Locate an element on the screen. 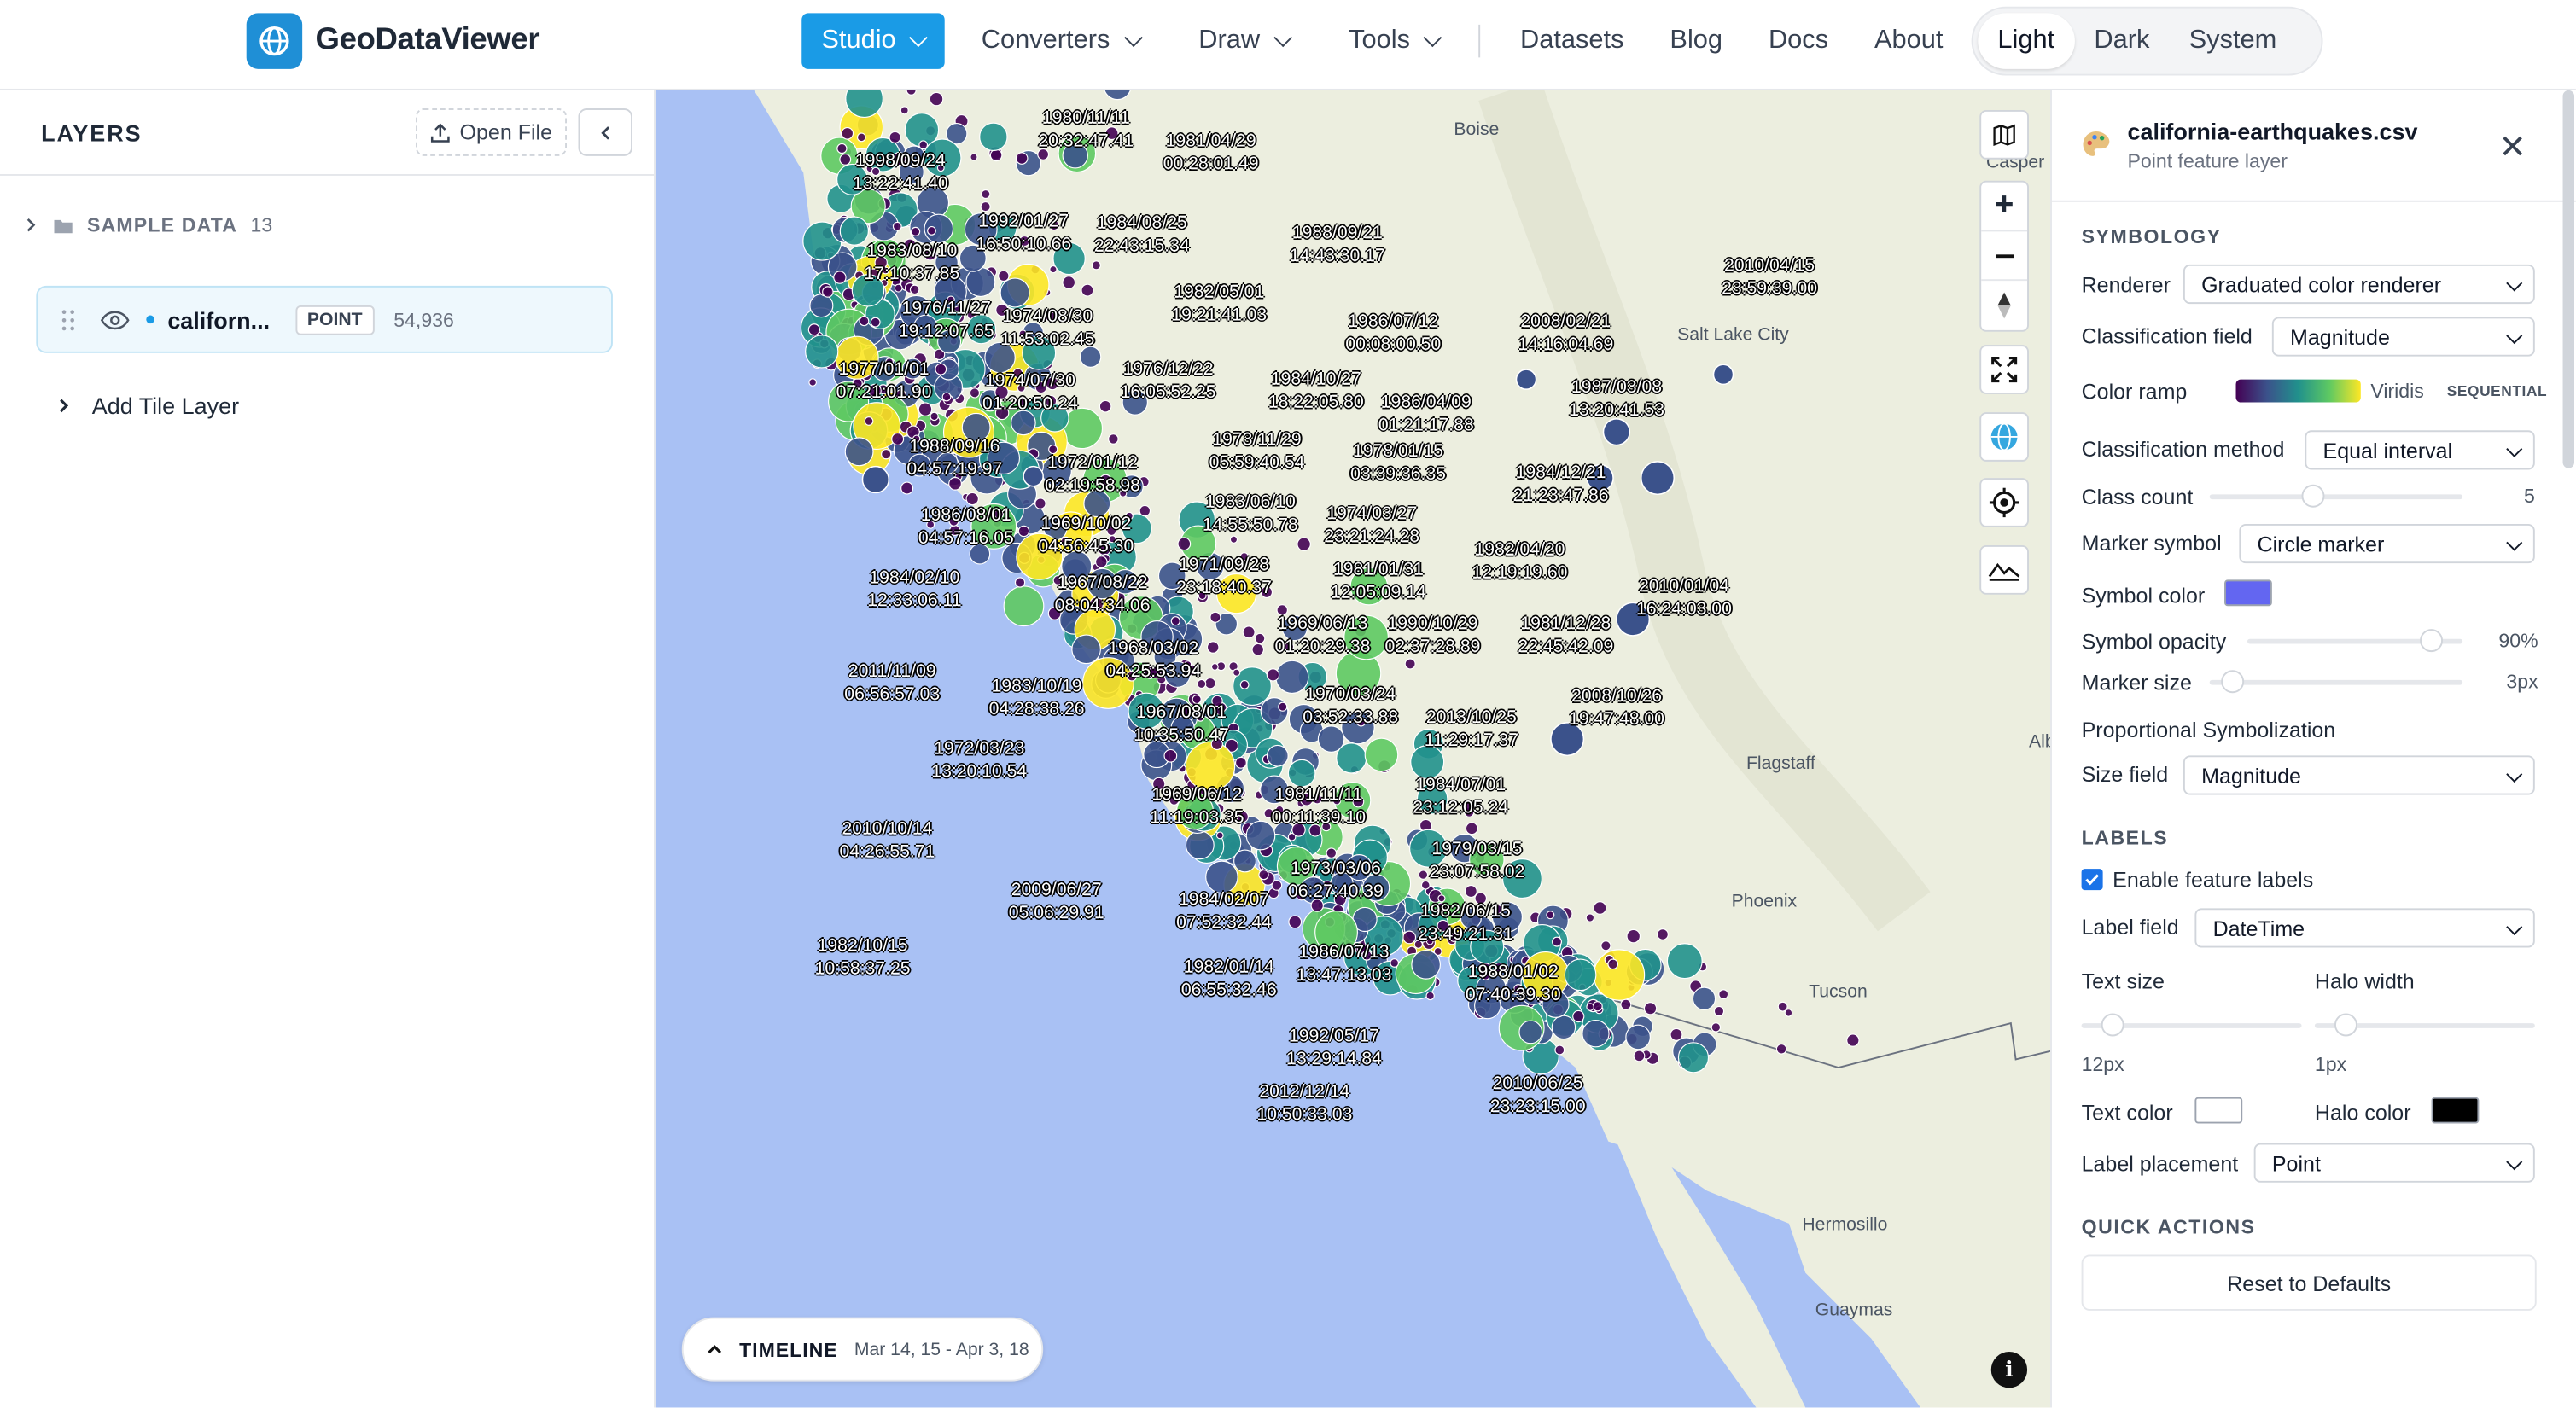 This screenshot has height=1408, width=2576. layer-item-california-earthquakes: californ... POINT 54,936 is located at coordinates (324, 319).